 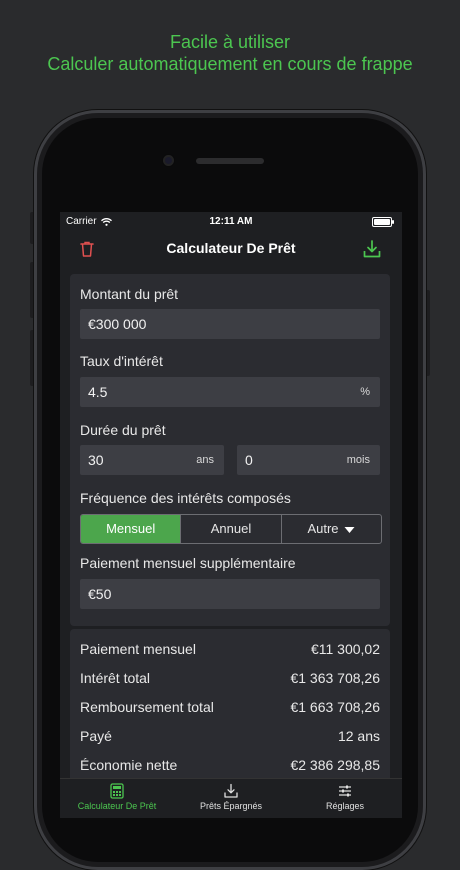 What do you see at coordinates (230, 736) in the screenshot?
I see `result-row: Payé 12 ans` at bounding box center [230, 736].